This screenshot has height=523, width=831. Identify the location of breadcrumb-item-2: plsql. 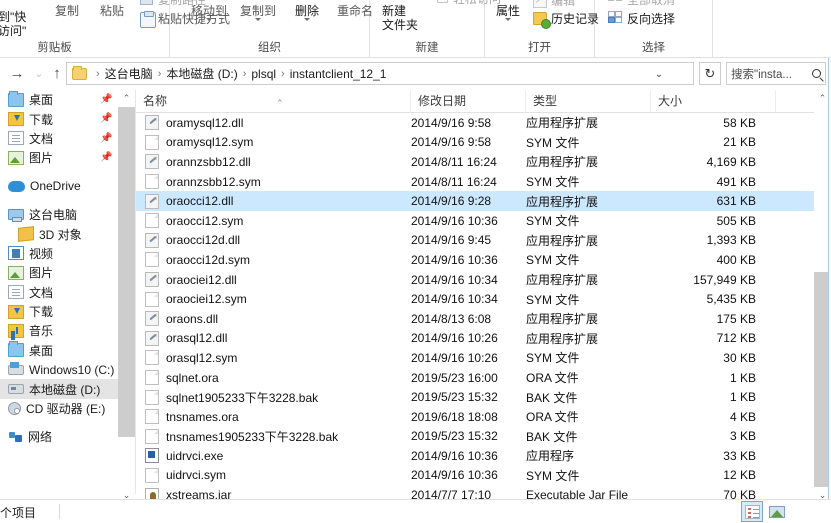
(263, 74).